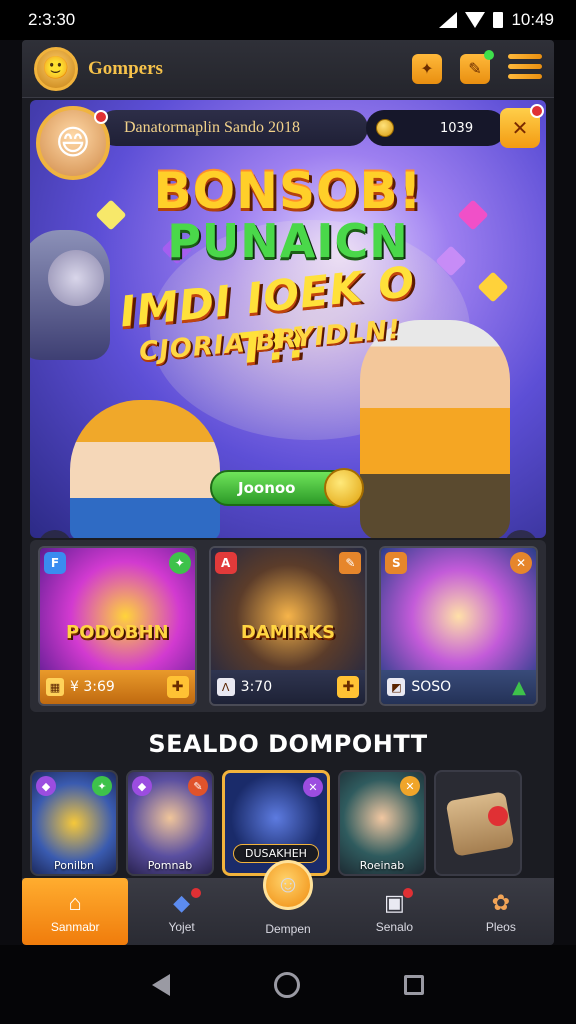  I want to click on section-game-card-selected: ✕ DUSAKHEH, so click(276, 823).